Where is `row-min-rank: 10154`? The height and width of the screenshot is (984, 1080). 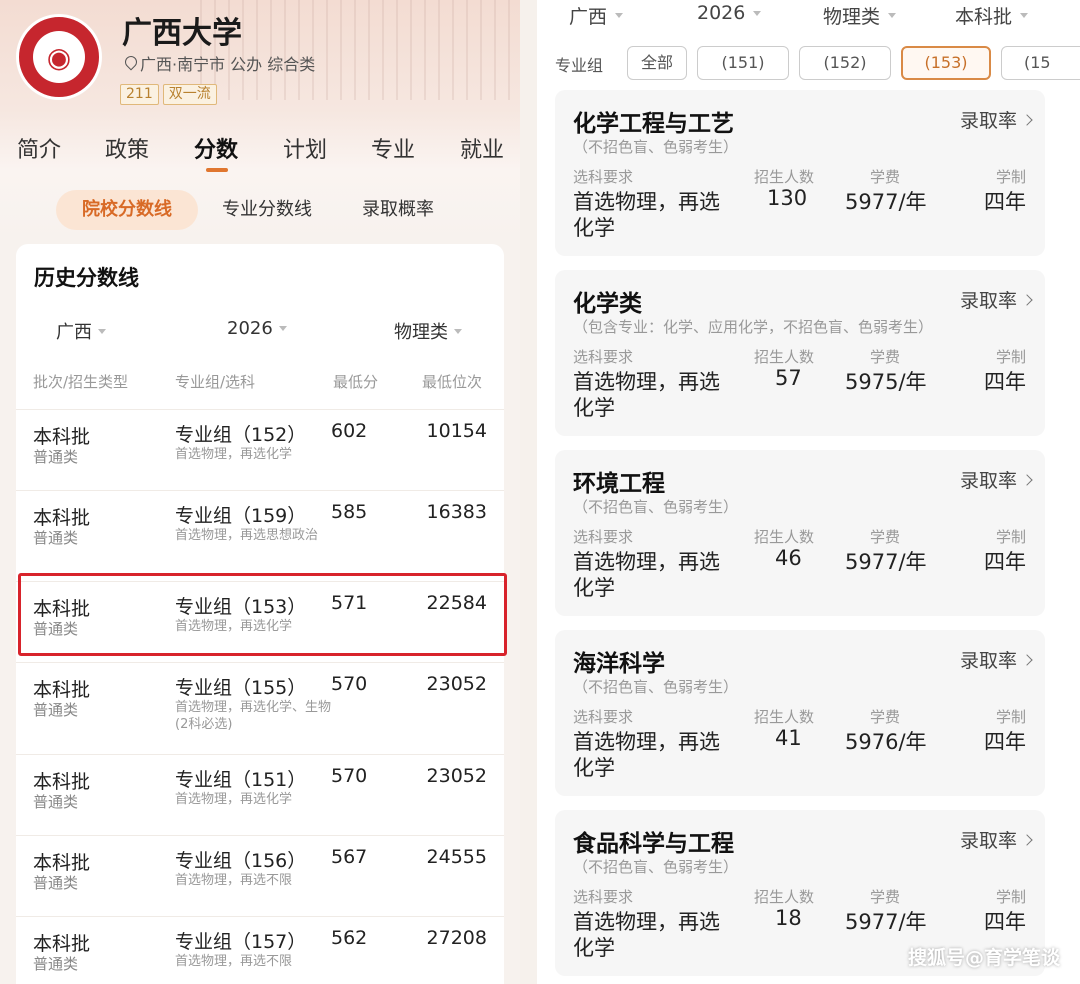
row-min-rank: 10154 is located at coordinates (456, 431).